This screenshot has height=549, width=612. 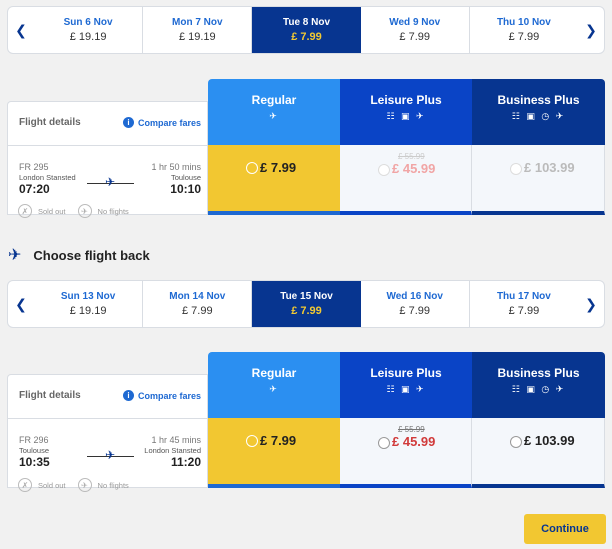 What do you see at coordinates (47, 177) in the screenshot?
I see `origin-airport: London Stansted` at bounding box center [47, 177].